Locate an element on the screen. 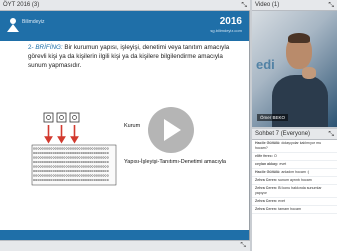  play-icon is located at coordinates (172, 130).